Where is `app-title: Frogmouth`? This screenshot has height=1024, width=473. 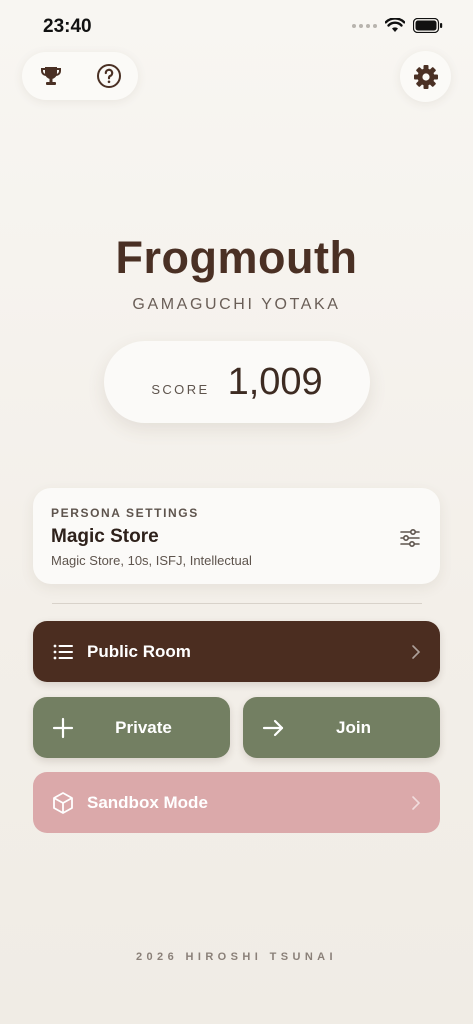
app-title: Frogmouth is located at coordinates (236, 257).